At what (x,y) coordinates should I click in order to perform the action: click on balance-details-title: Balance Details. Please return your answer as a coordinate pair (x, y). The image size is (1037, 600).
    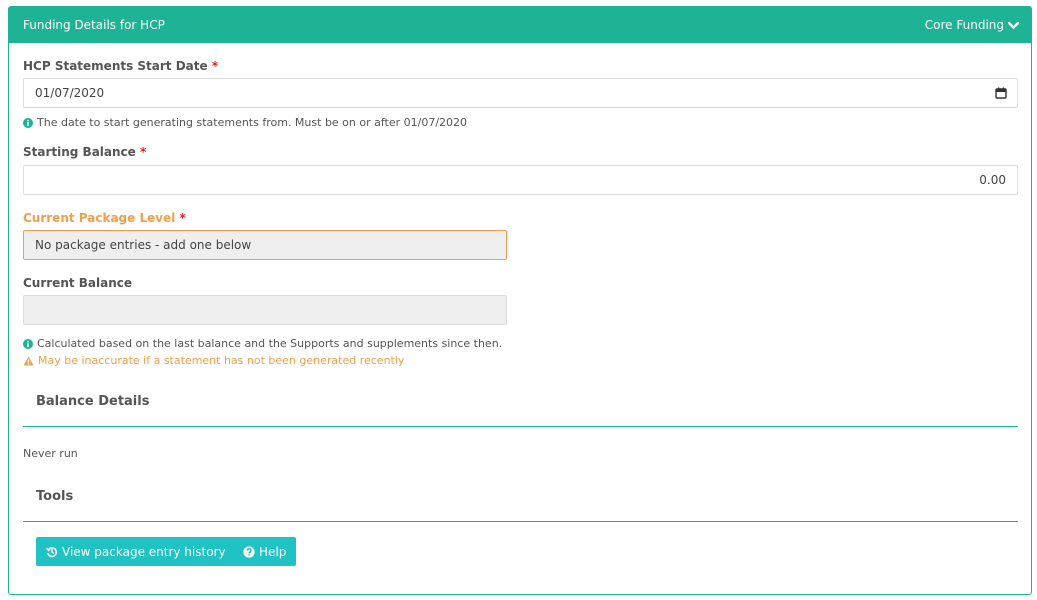
    Looking at the image, I should click on (93, 401).